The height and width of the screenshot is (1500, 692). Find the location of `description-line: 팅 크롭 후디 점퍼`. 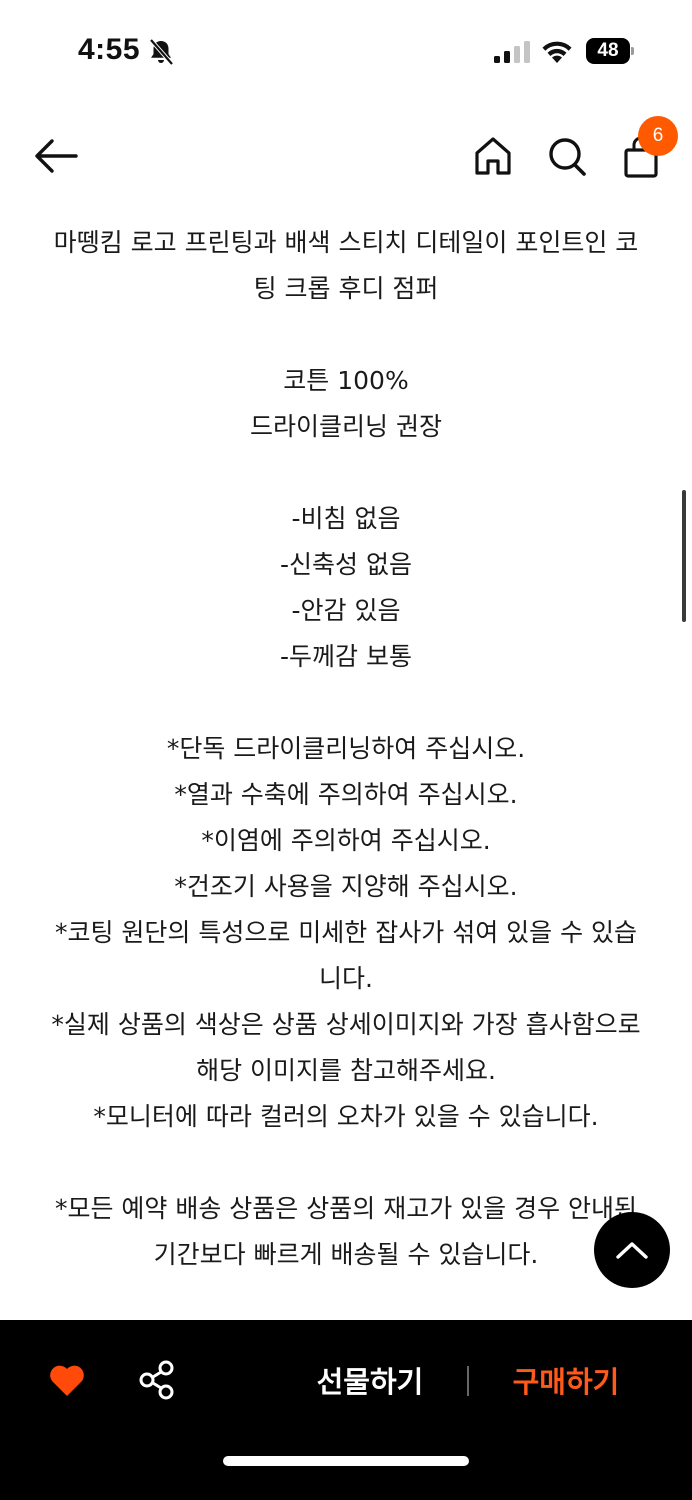

description-line: 팅 크롭 후디 점퍼 is located at coordinates (346, 288).